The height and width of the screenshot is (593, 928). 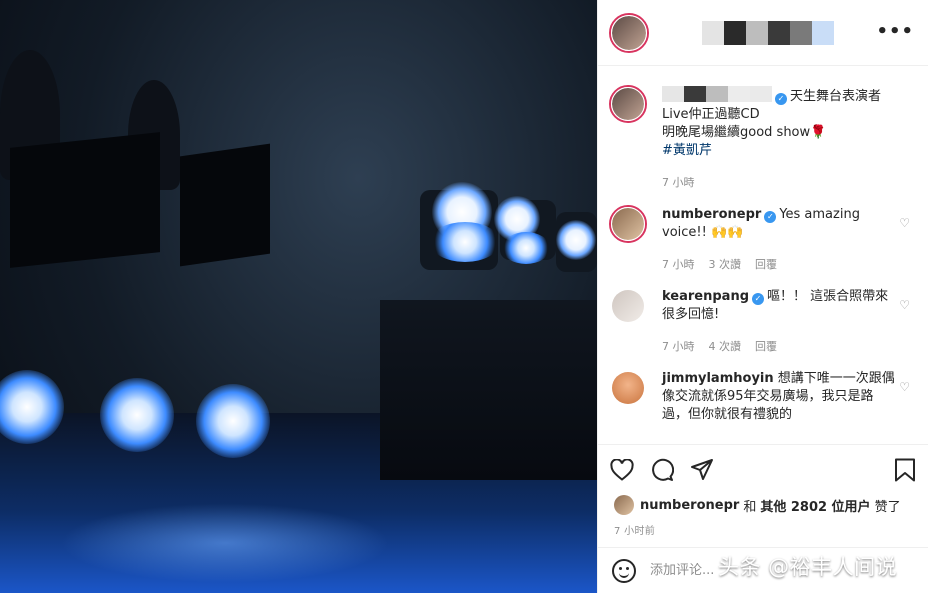 What do you see at coordinates (702, 470) in the screenshot?
I see `share-direct-icon` at bounding box center [702, 470].